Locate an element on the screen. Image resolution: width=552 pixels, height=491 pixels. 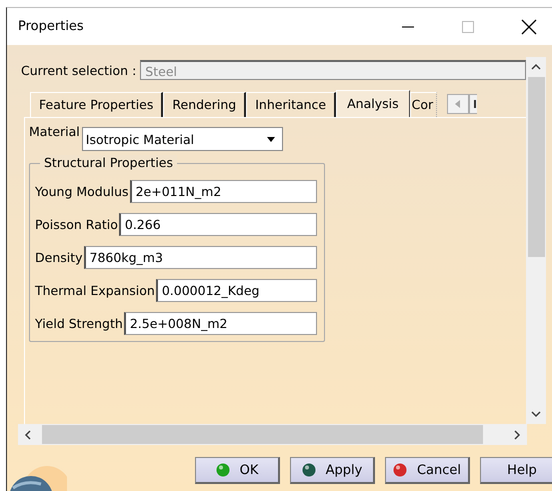
input-field: 7860kg_m3 is located at coordinates (200, 257).